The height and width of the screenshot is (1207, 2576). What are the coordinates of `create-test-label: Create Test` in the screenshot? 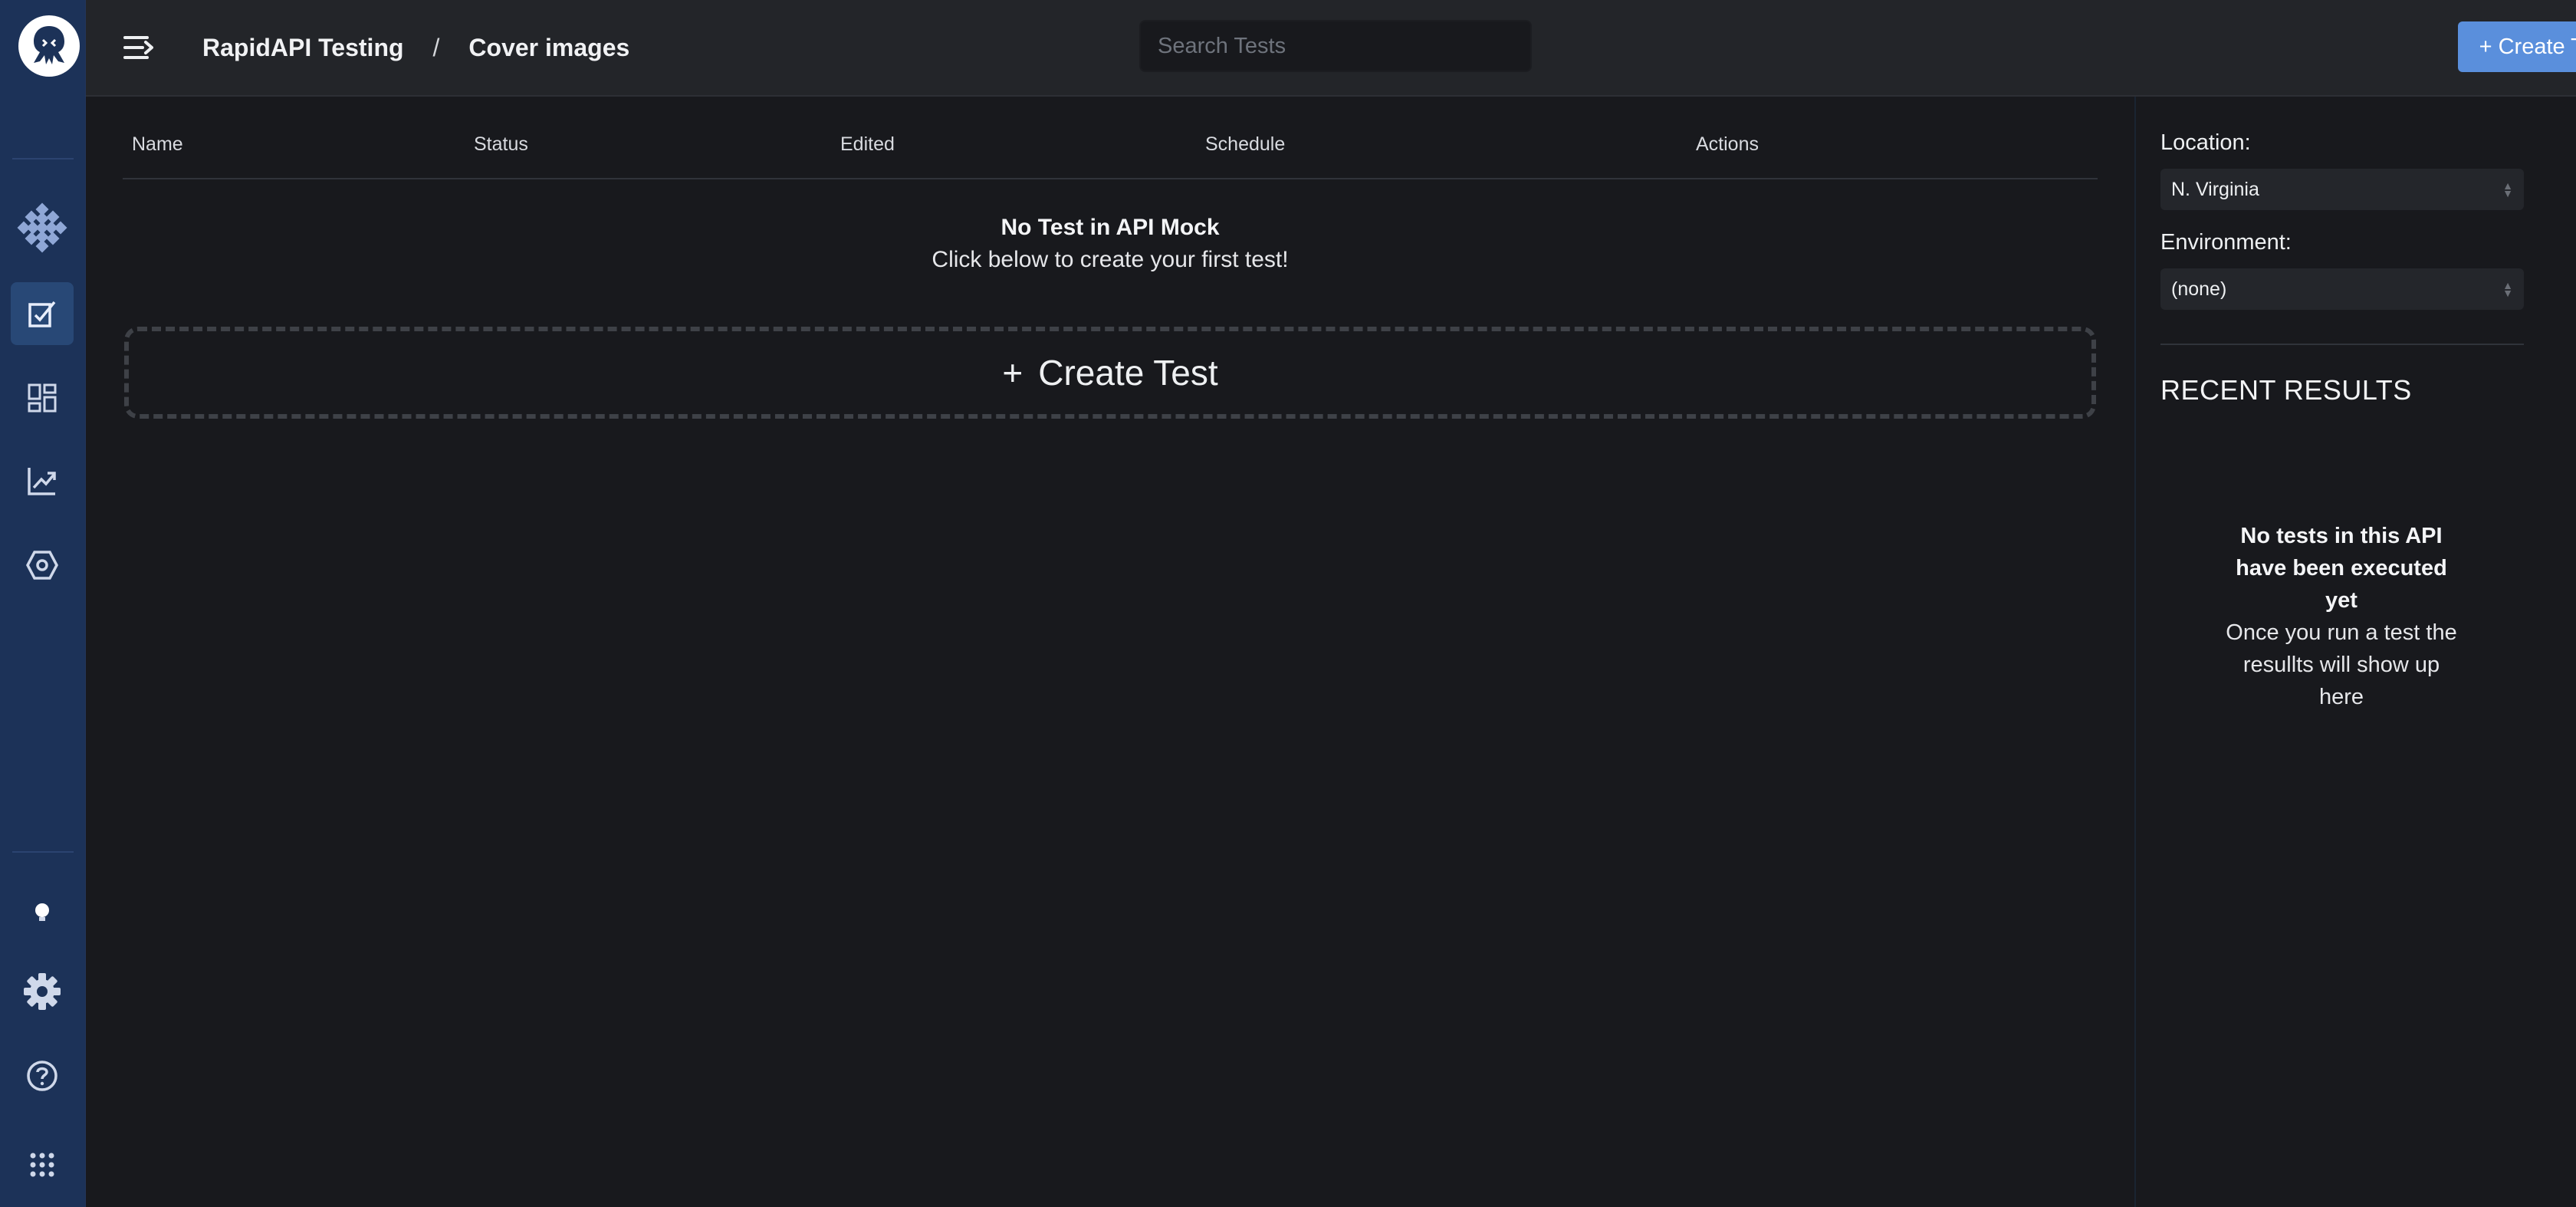 It's located at (1128, 373).